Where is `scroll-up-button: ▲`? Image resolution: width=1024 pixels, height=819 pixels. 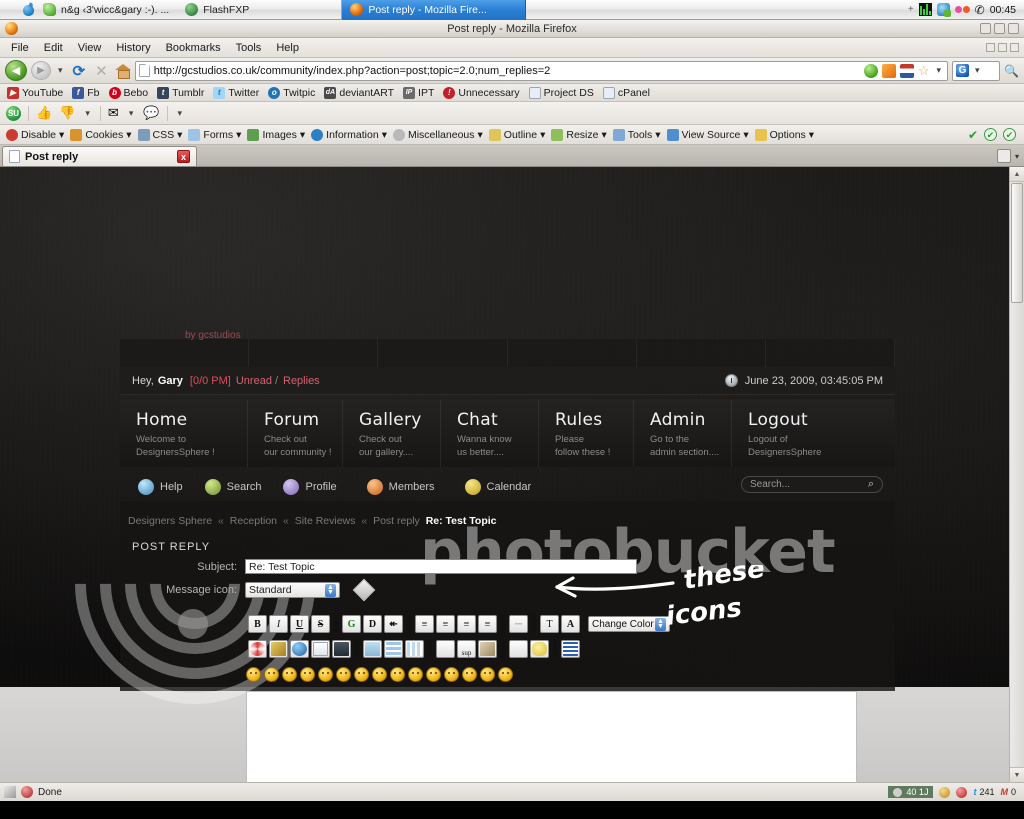
scroll-up-button: ▲ is located at coordinates (1017, 174).